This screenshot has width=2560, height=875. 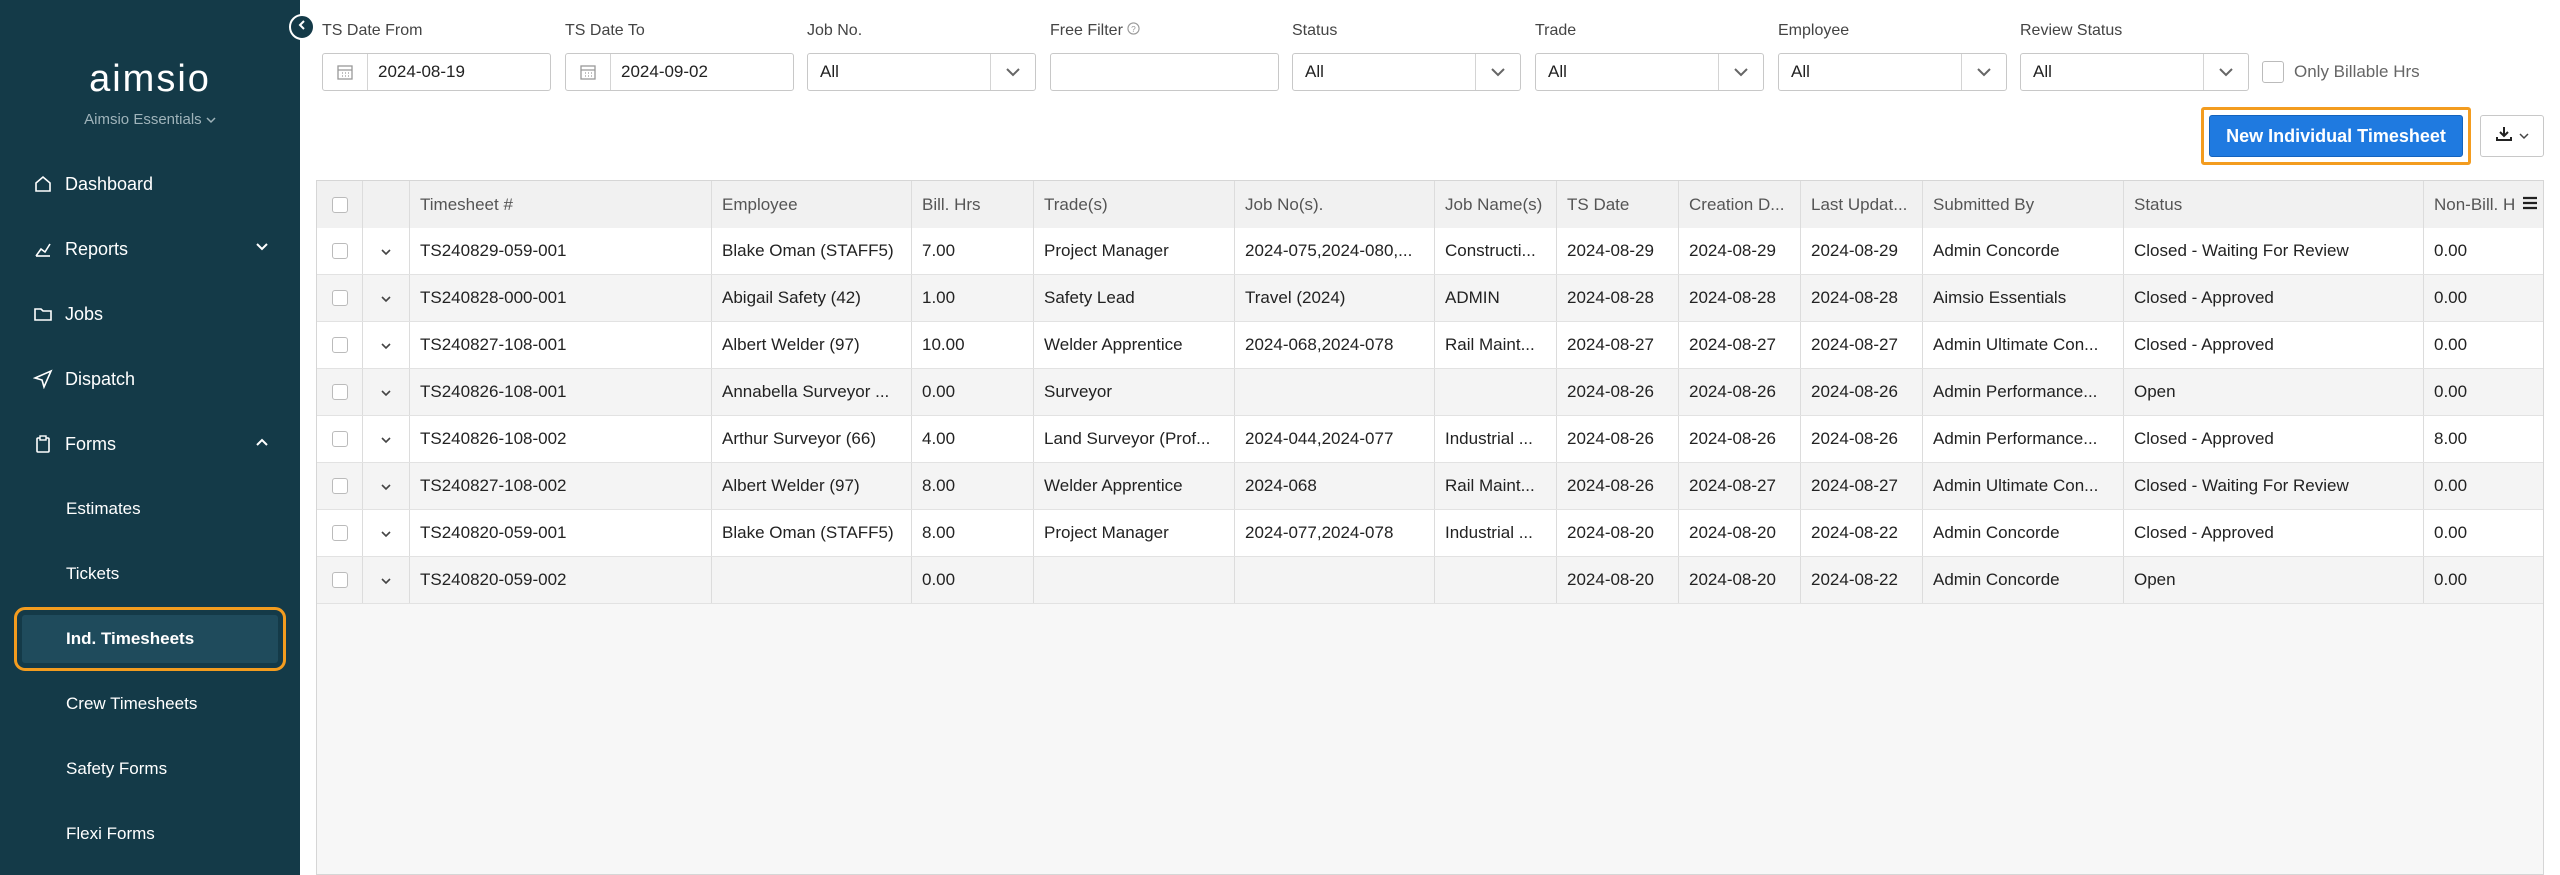 I want to click on header-timesheet: Timesheet #, so click(x=561, y=204).